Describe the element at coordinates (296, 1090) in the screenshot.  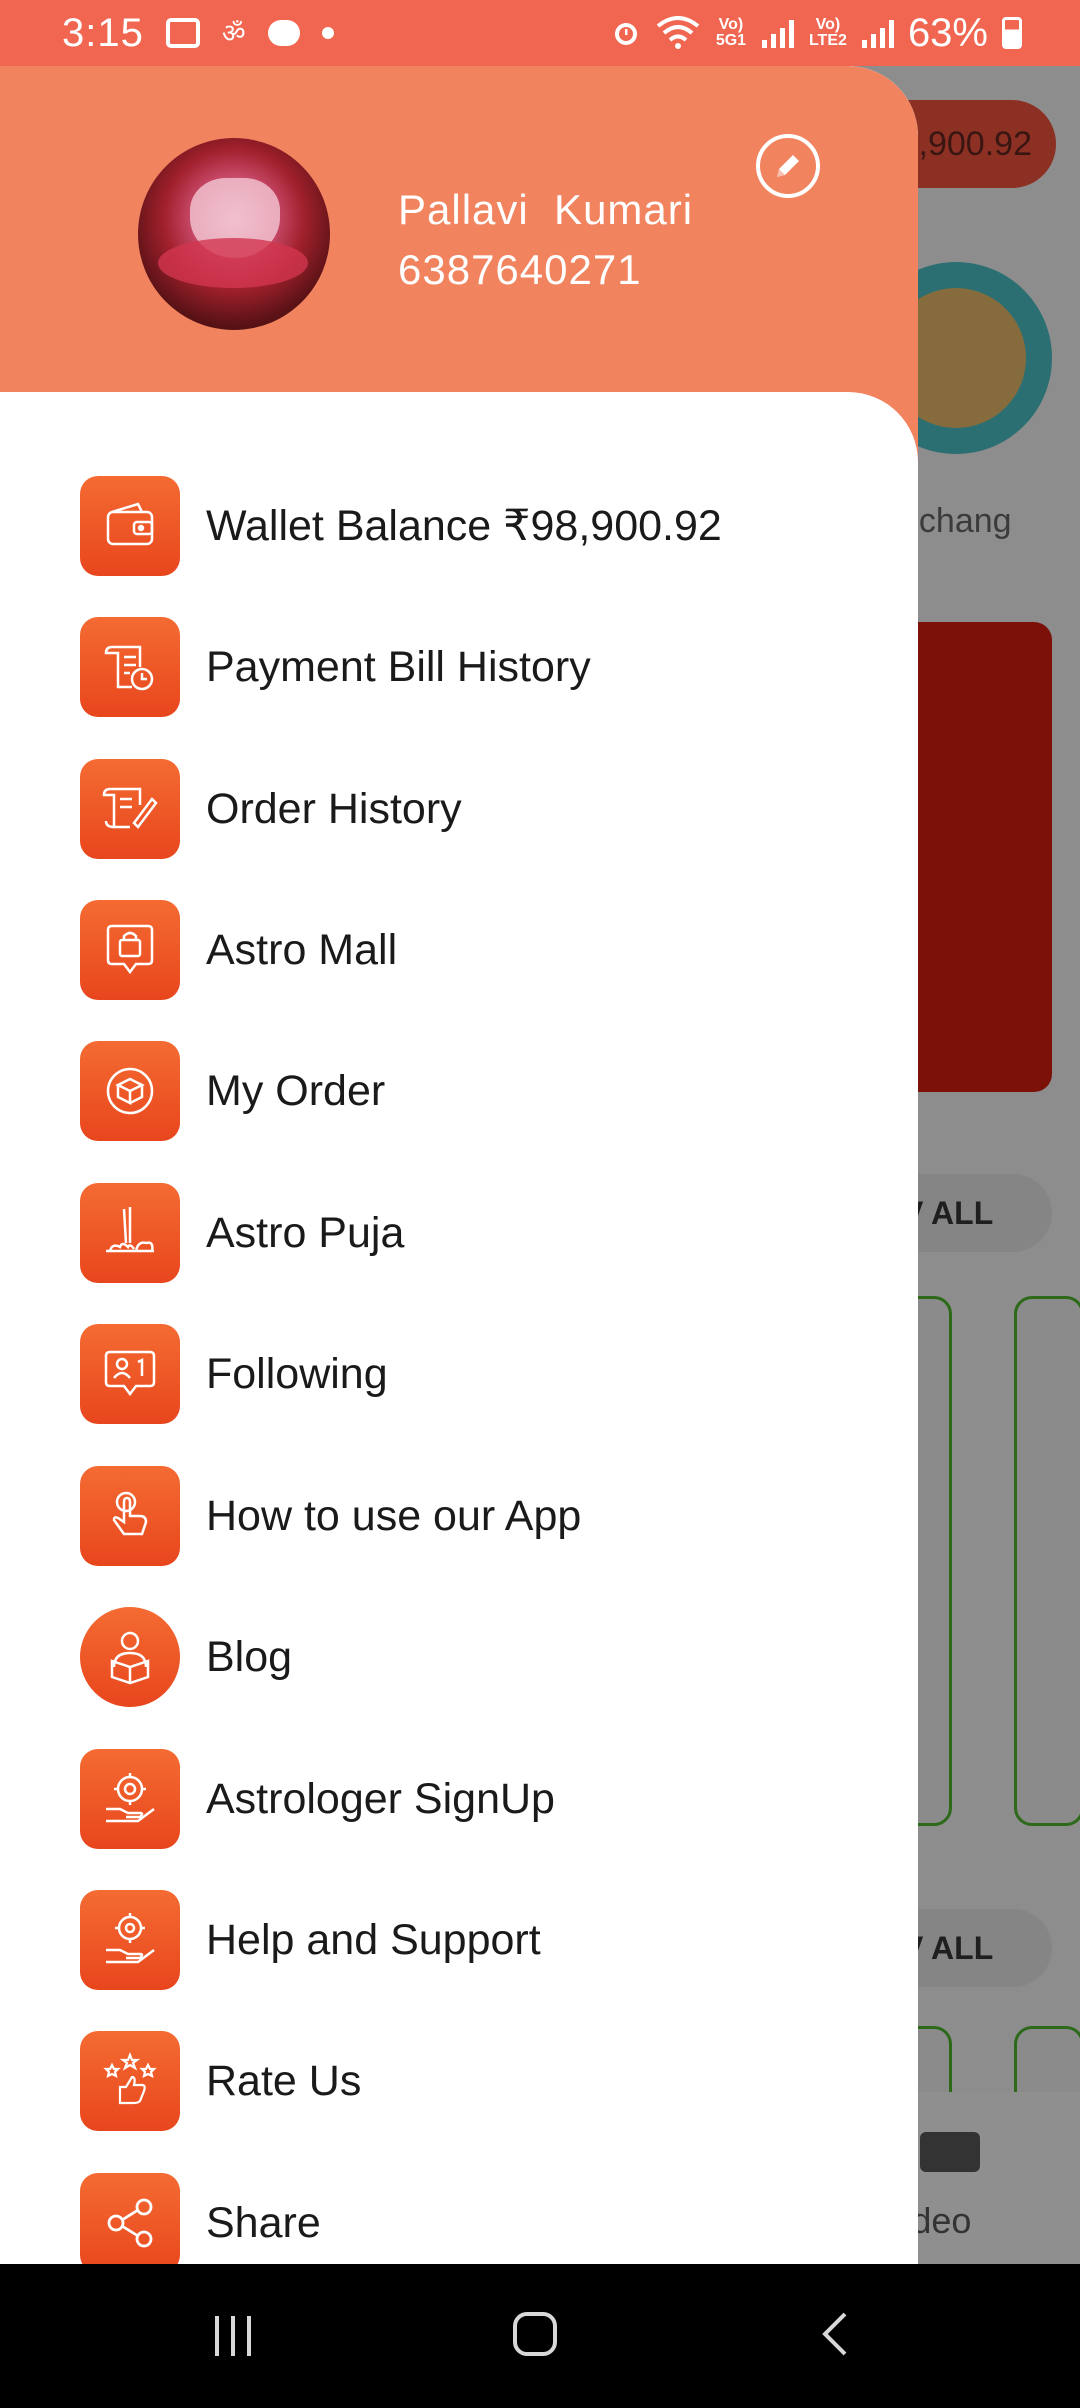
I see `menu-label-my-order: My Order` at that location.